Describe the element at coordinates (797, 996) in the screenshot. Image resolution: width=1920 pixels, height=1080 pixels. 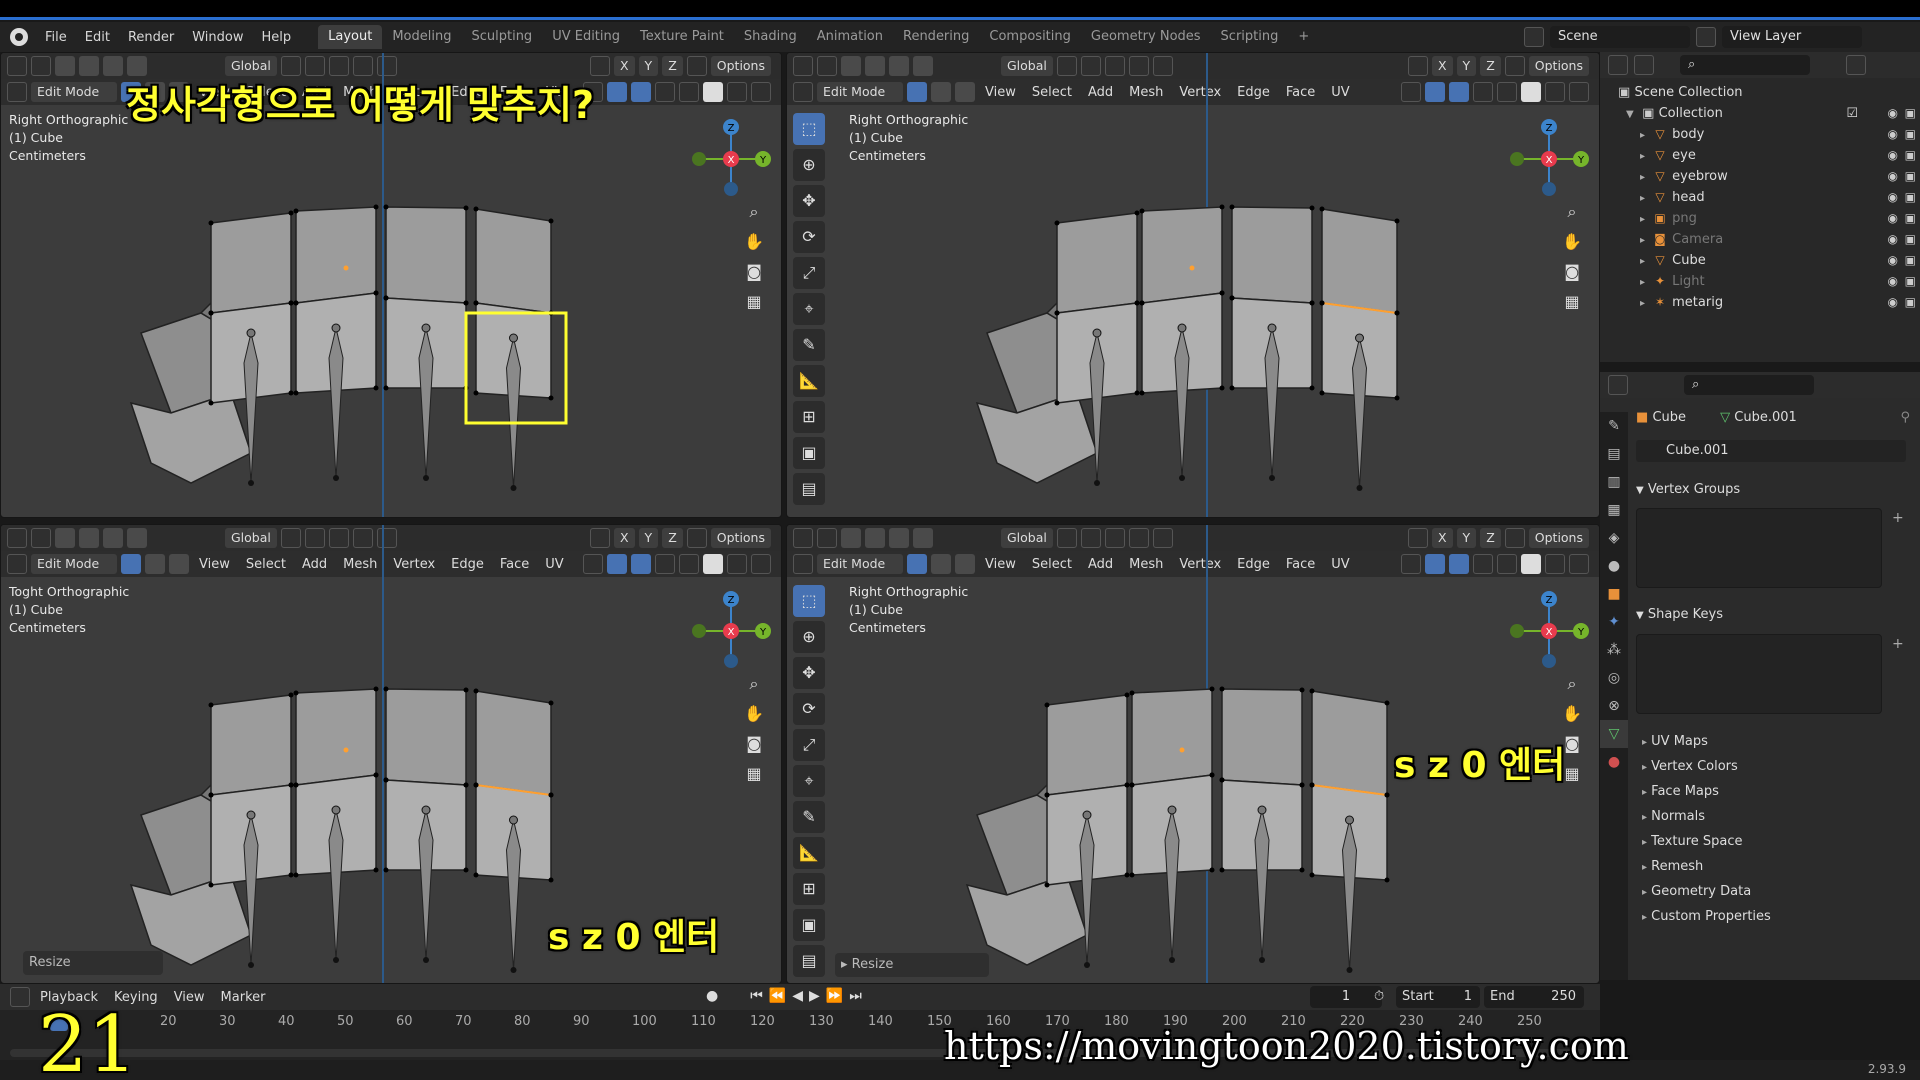
I see `play-reverse-icon: ◀` at that location.